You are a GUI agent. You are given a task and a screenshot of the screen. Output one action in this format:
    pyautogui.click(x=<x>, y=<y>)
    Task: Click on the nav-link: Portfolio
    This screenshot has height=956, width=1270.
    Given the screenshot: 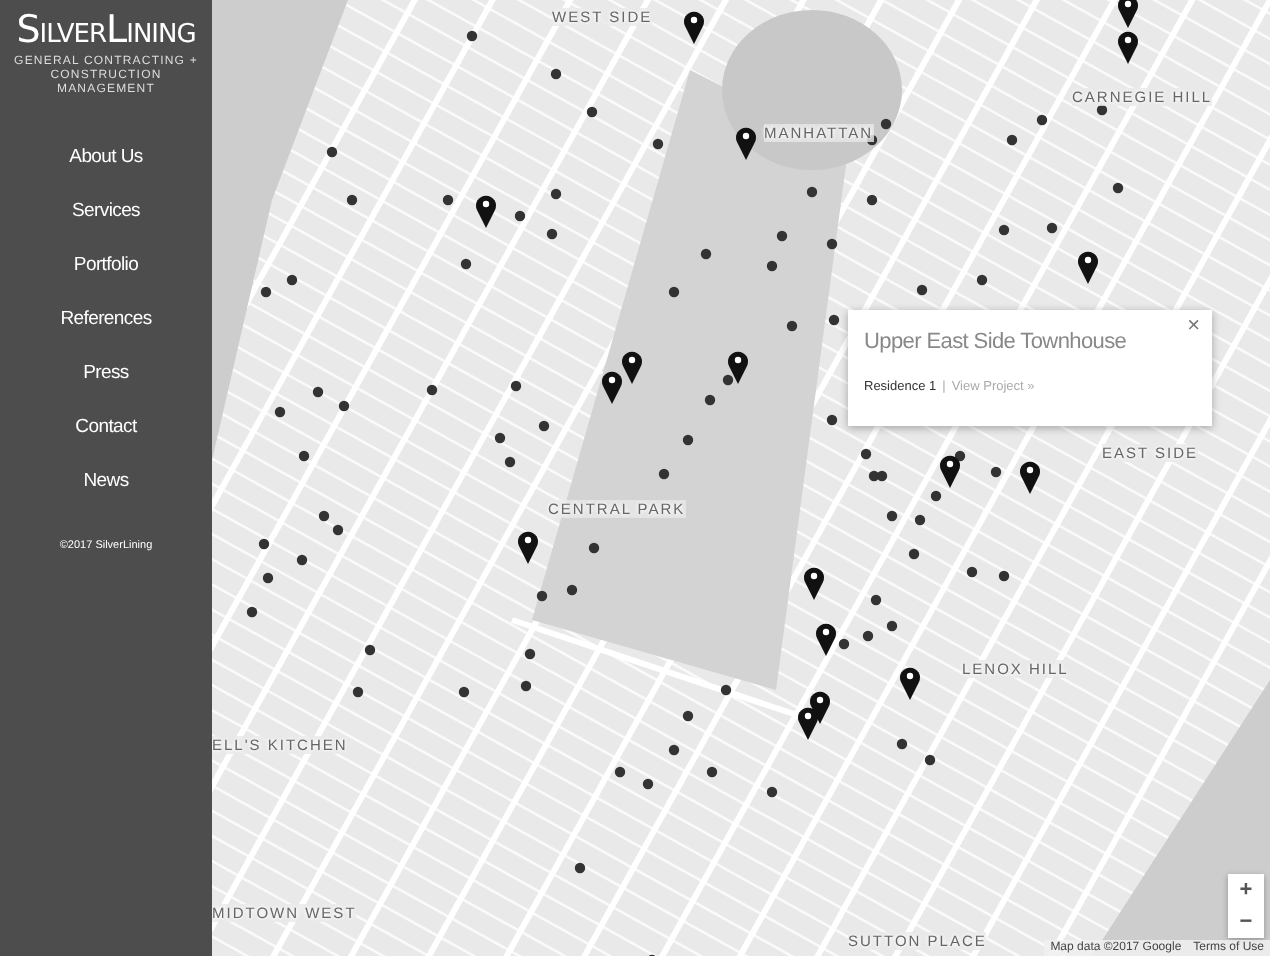 What is the action you would take?
    pyautogui.click(x=106, y=265)
    